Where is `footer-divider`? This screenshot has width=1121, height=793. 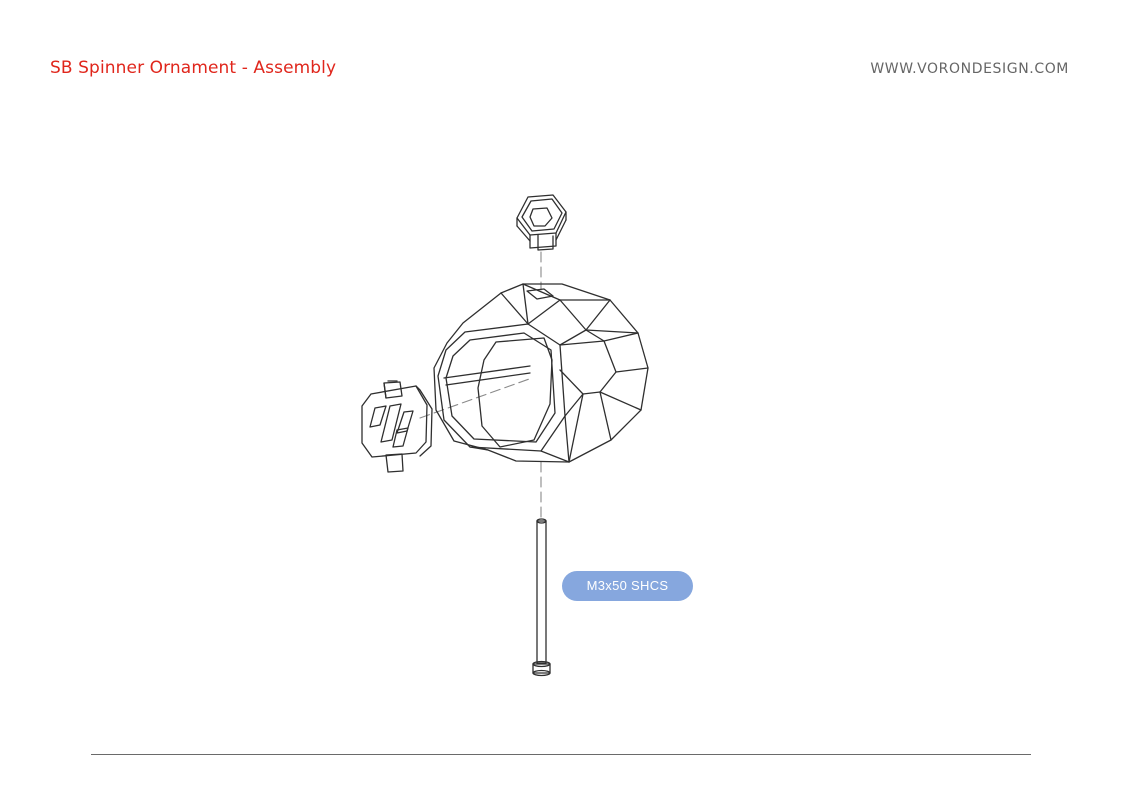 footer-divider is located at coordinates (561, 754).